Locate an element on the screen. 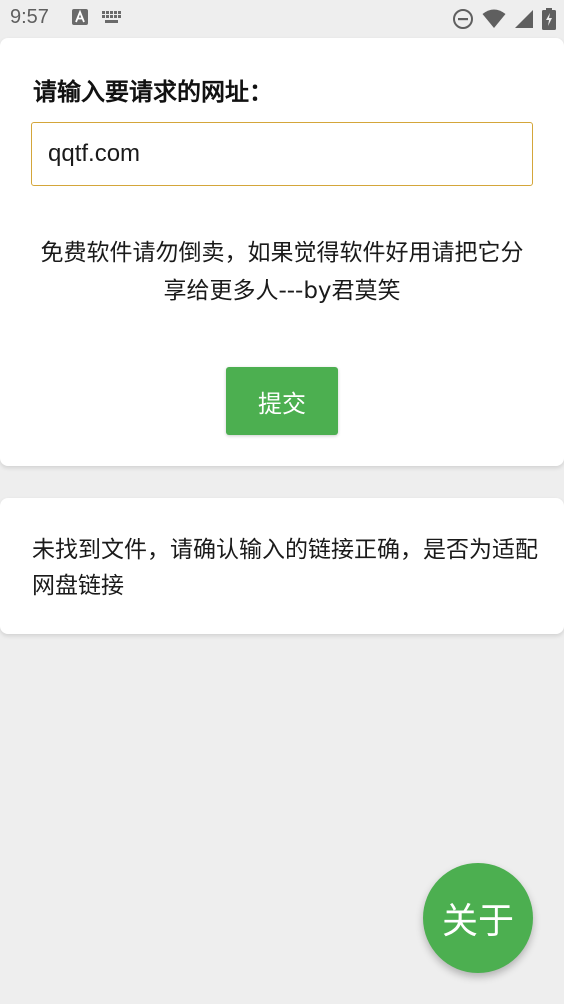  signal-icon is located at coordinates (524, 21).